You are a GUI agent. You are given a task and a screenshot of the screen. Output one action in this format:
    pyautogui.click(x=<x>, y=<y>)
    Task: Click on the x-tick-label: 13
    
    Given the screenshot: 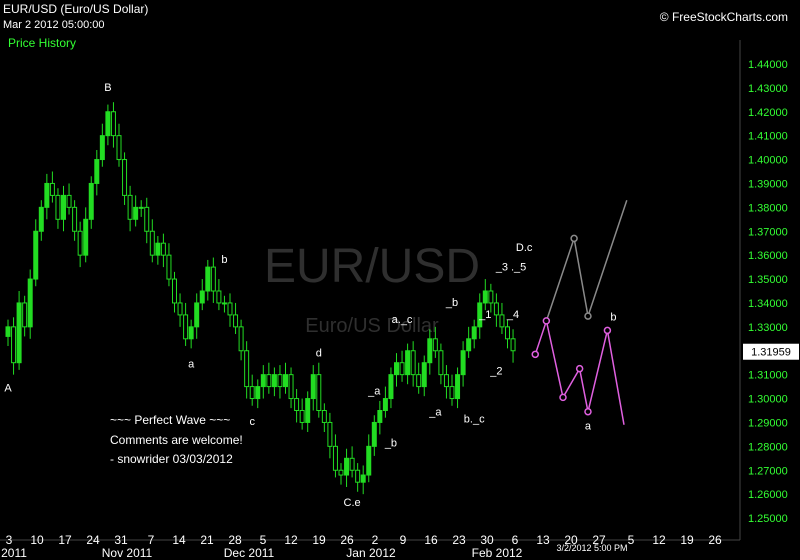 What is the action you would take?
    pyautogui.click(x=543, y=540)
    